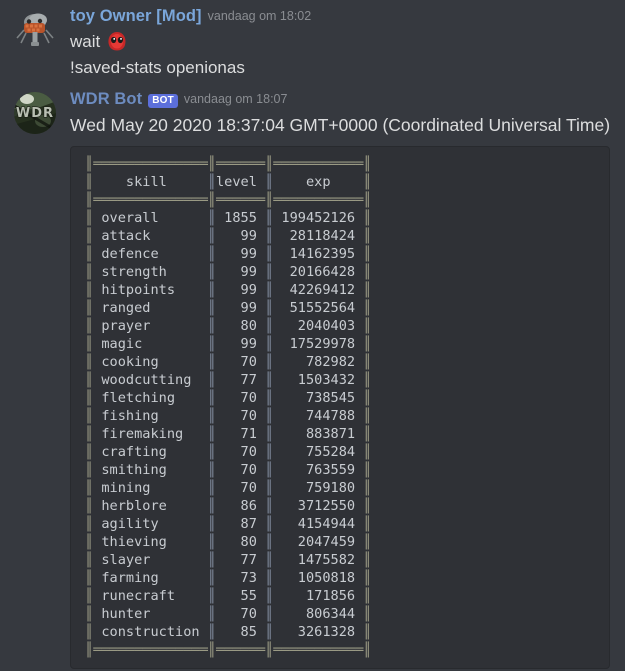 This screenshot has width=625, height=671. I want to click on svg-text: WDR, so click(35, 113).